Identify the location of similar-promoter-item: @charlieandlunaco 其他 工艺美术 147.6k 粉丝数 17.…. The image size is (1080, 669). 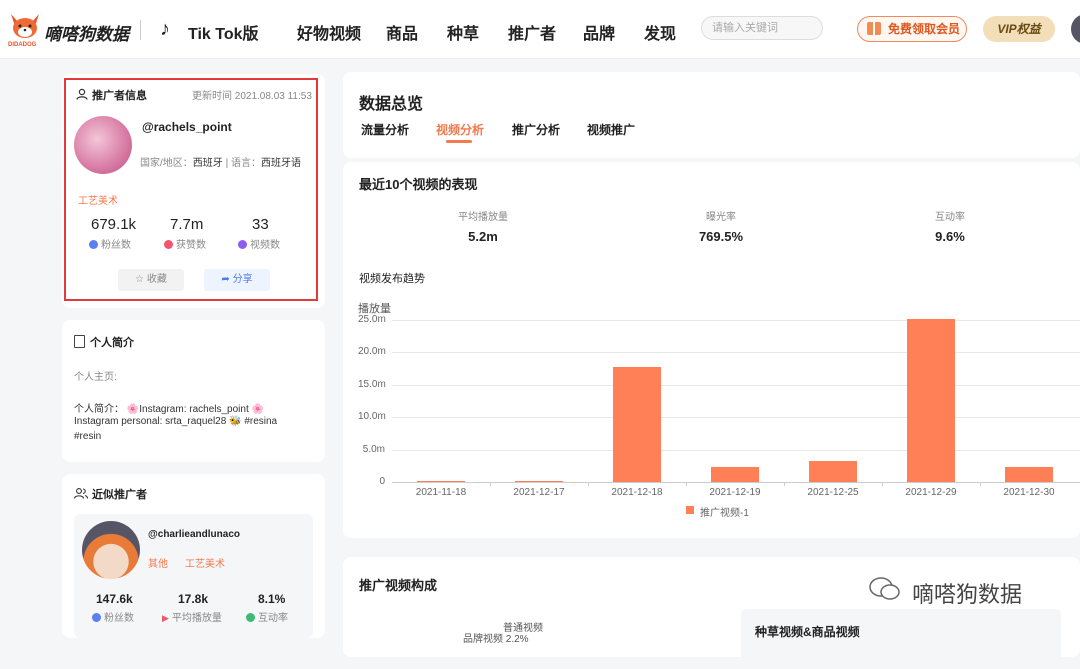
(193, 576).